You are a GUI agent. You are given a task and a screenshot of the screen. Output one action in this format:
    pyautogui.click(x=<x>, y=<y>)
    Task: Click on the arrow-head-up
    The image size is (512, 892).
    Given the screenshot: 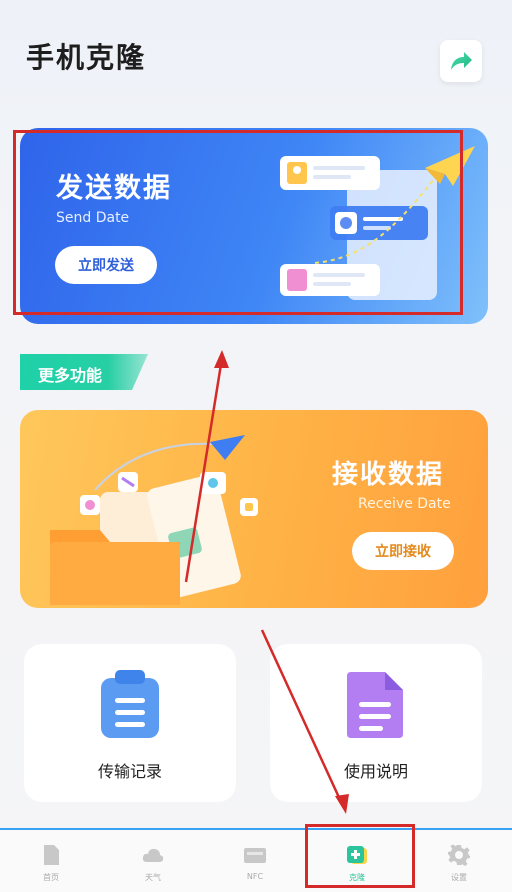 What is the action you would take?
    pyautogui.click(x=221, y=359)
    